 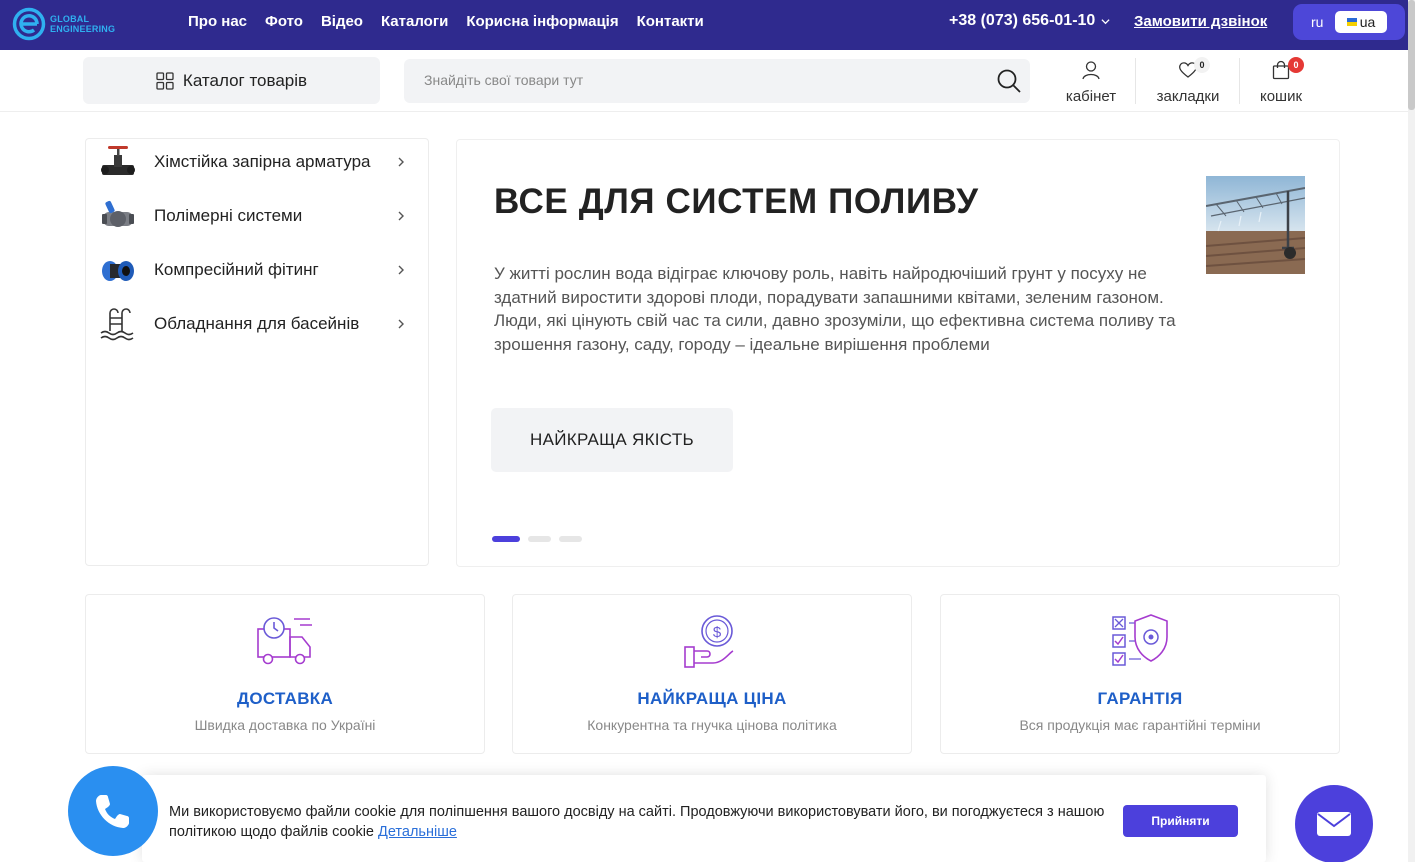 What do you see at coordinates (709, 641) in the screenshot?
I see `price-hand-icon: $` at bounding box center [709, 641].